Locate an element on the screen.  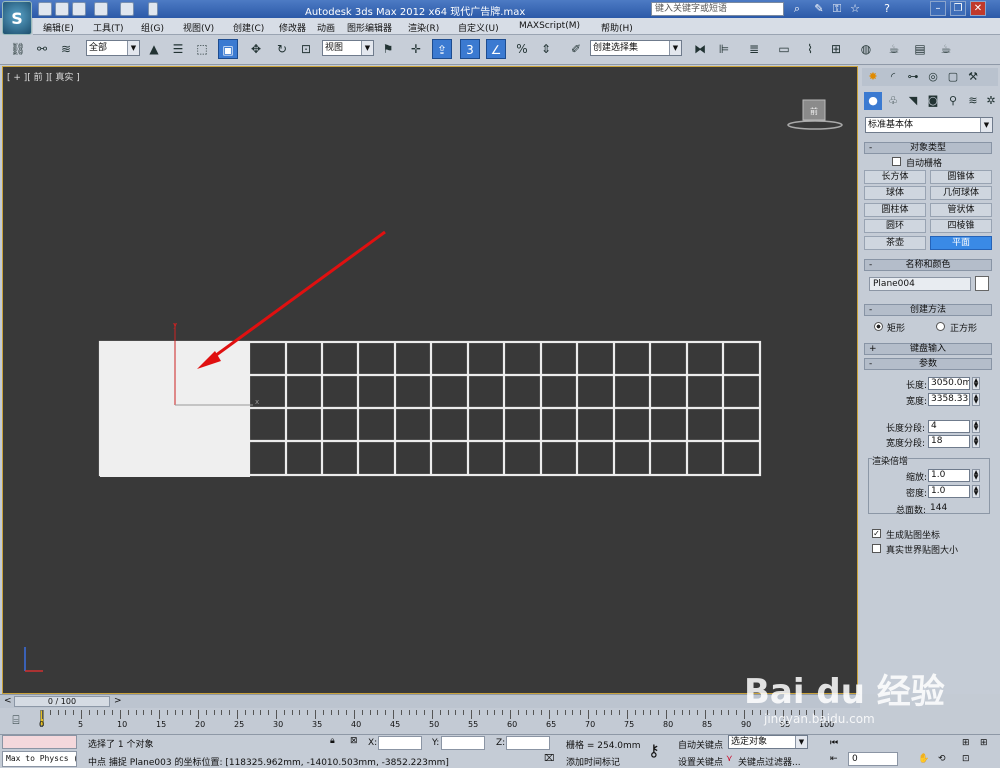
curve-editor-icon: ⌇ is located at coordinates (810, 49).